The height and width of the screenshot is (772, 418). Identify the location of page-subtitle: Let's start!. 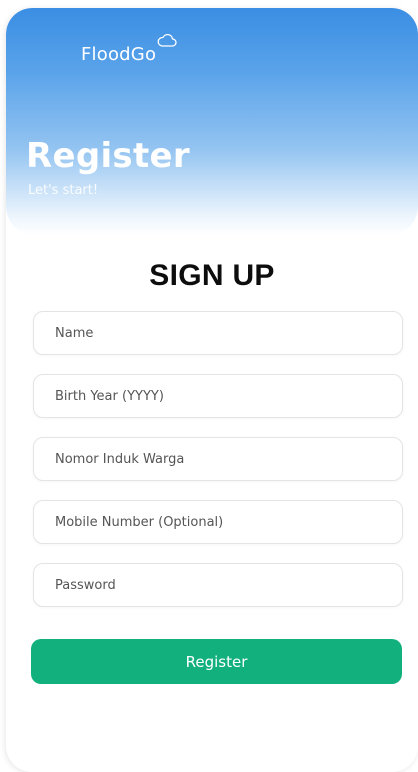
(63, 190).